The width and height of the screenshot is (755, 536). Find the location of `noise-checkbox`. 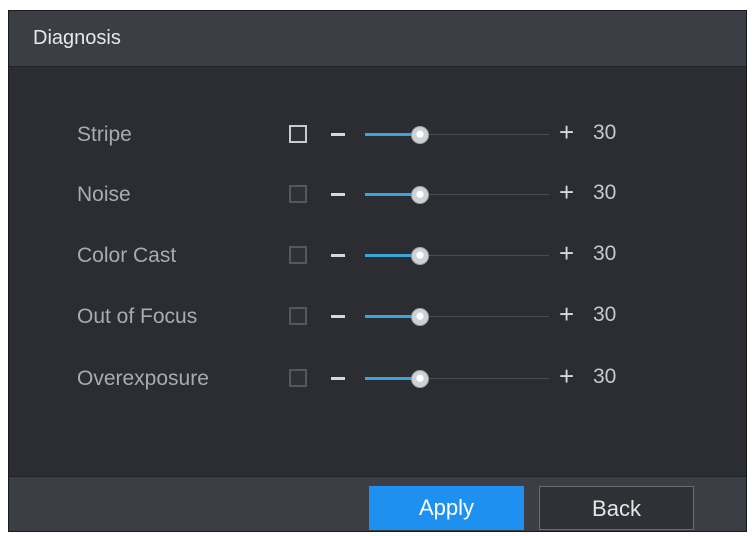

noise-checkbox is located at coordinates (298, 194).